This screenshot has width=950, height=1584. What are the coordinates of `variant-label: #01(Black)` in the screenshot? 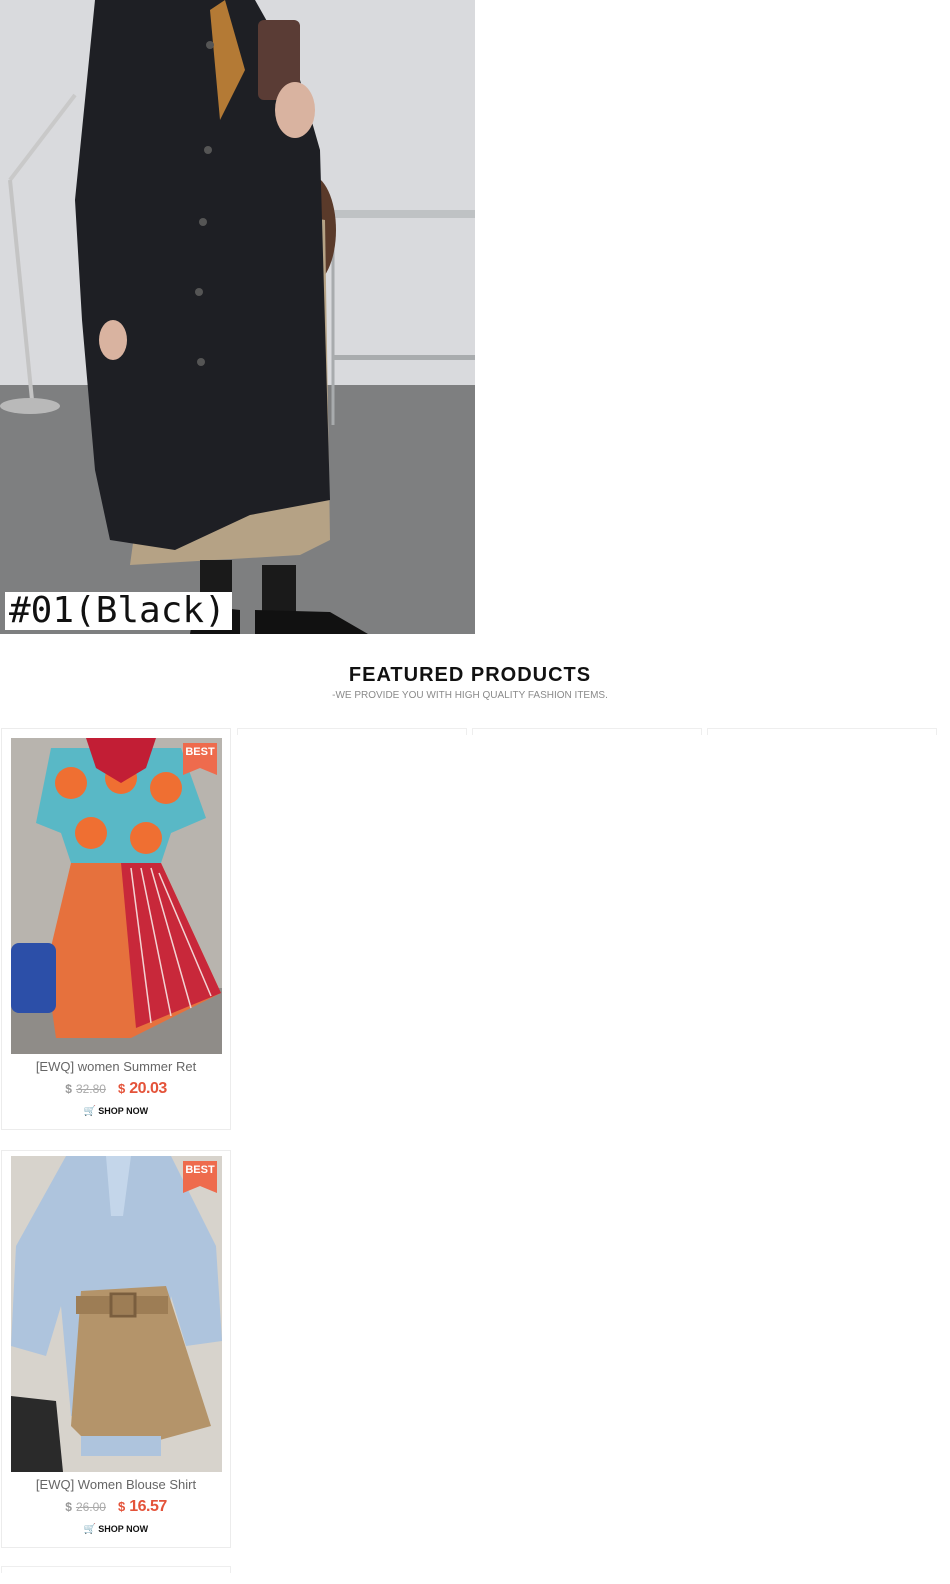 It's located at (118, 611).